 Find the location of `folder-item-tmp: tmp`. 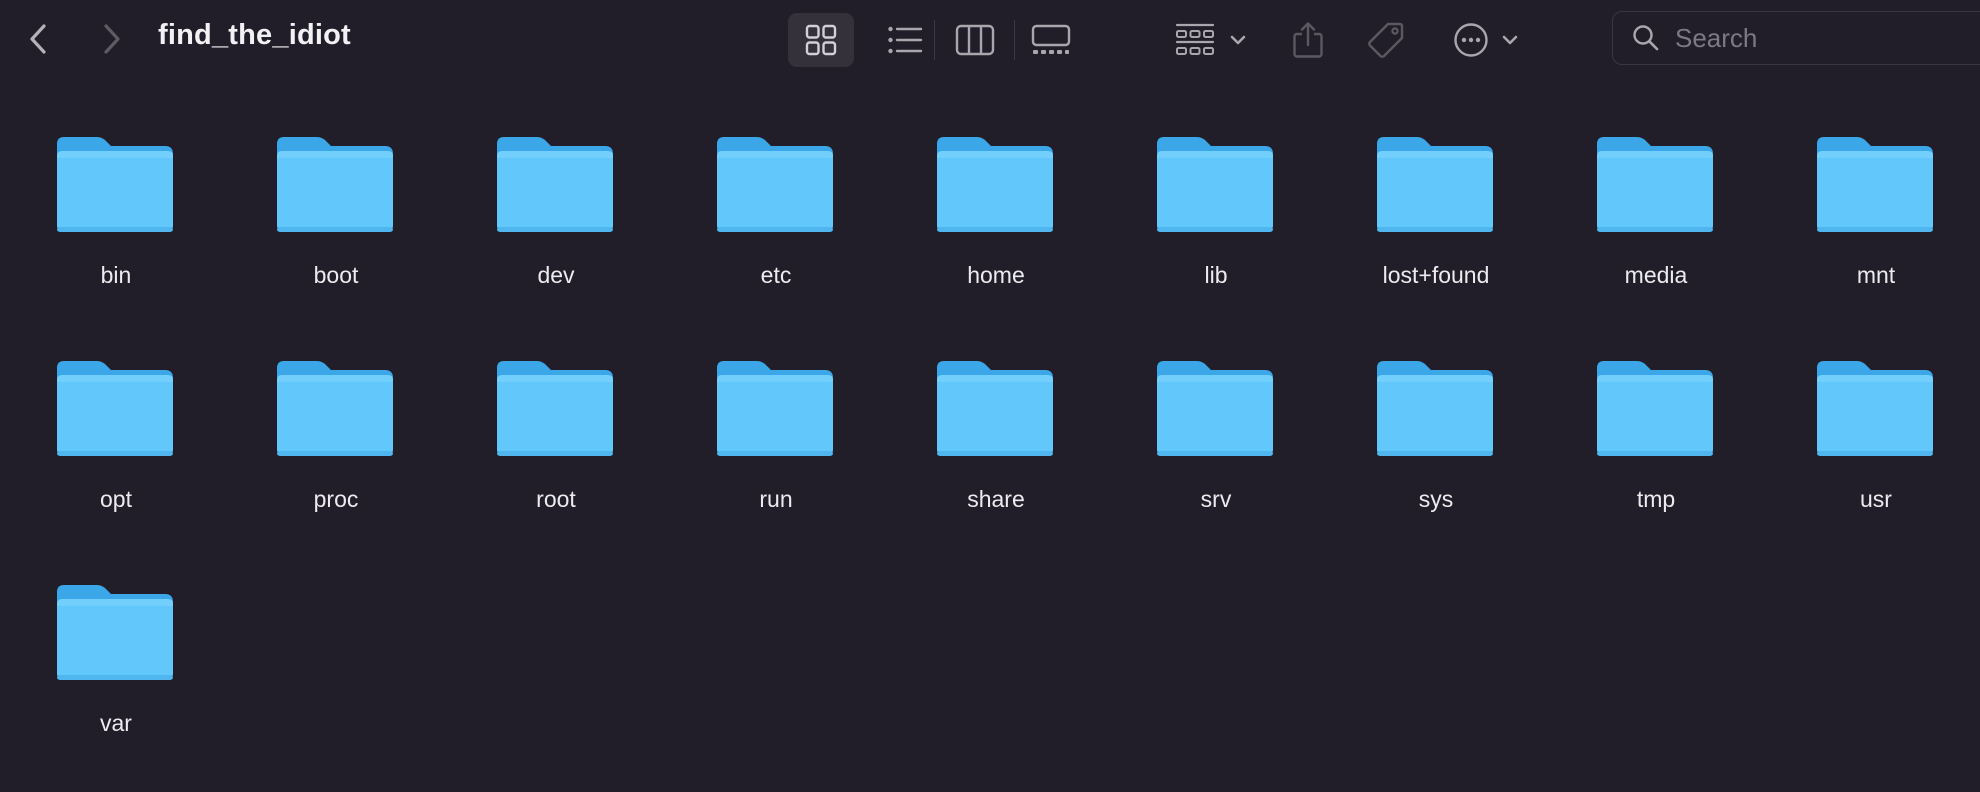

folder-item-tmp: tmp is located at coordinates (1646, 436).